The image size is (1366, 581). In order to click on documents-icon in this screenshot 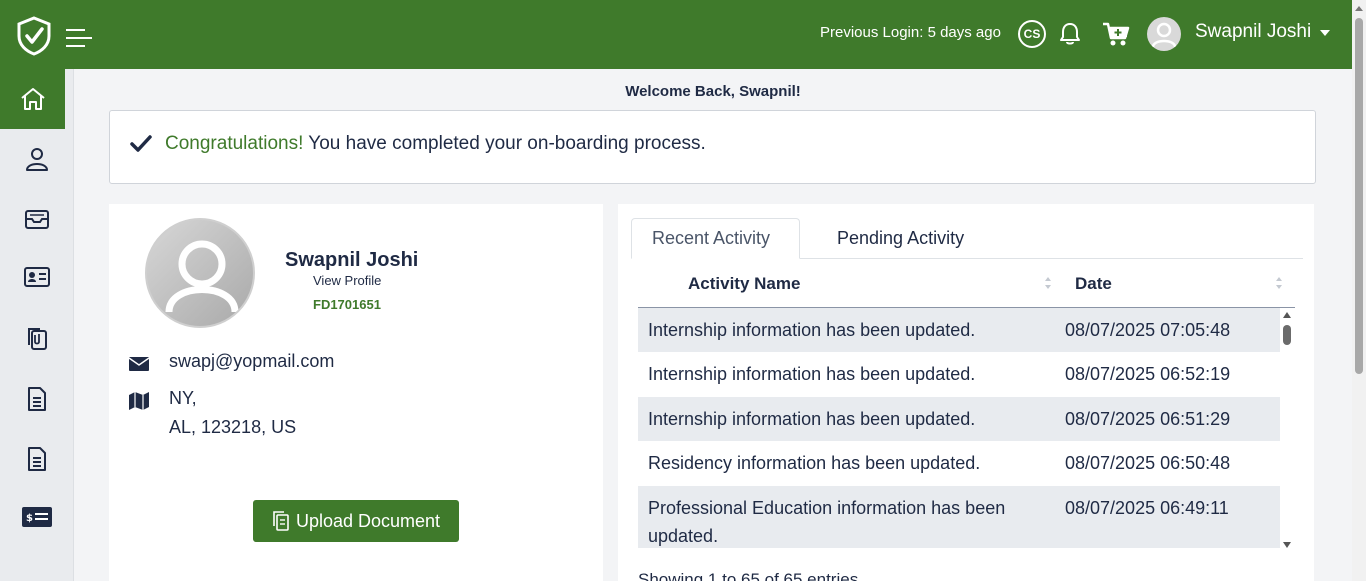, I will do `click(37, 339)`.